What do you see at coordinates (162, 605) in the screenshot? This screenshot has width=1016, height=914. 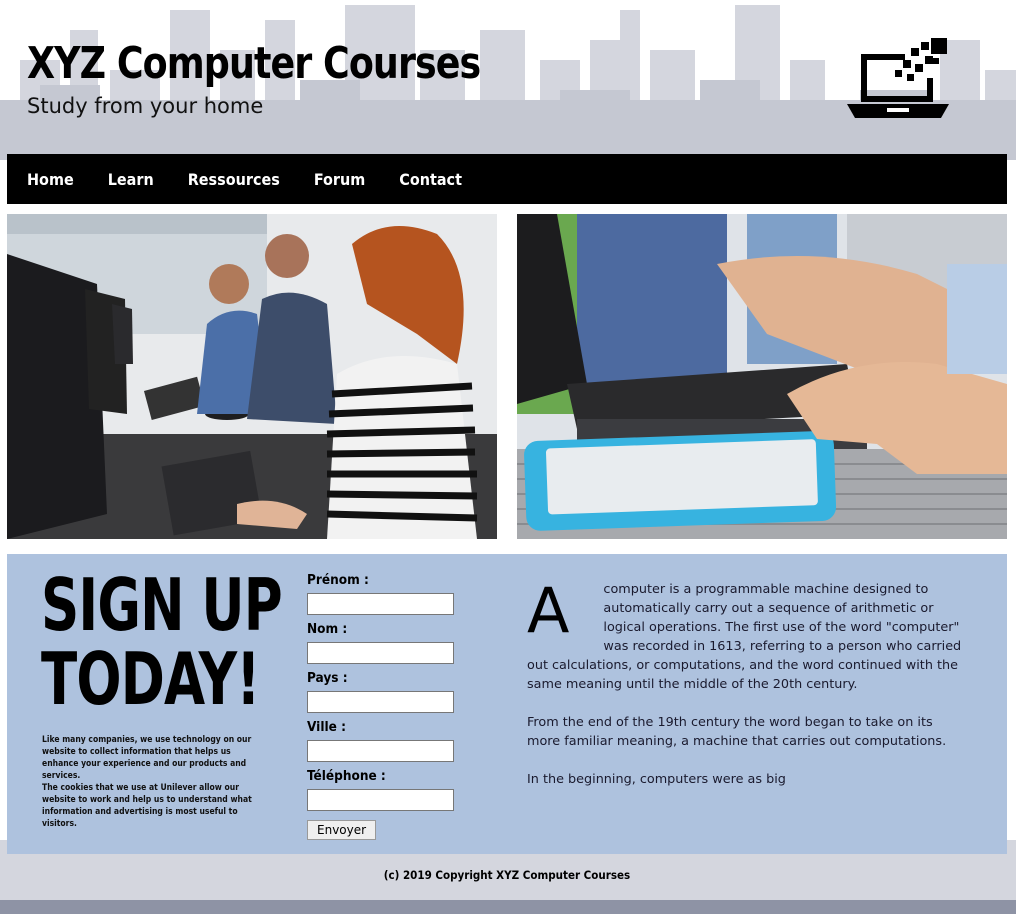 I see `signup-heading-line1: SIGN UP` at bounding box center [162, 605].